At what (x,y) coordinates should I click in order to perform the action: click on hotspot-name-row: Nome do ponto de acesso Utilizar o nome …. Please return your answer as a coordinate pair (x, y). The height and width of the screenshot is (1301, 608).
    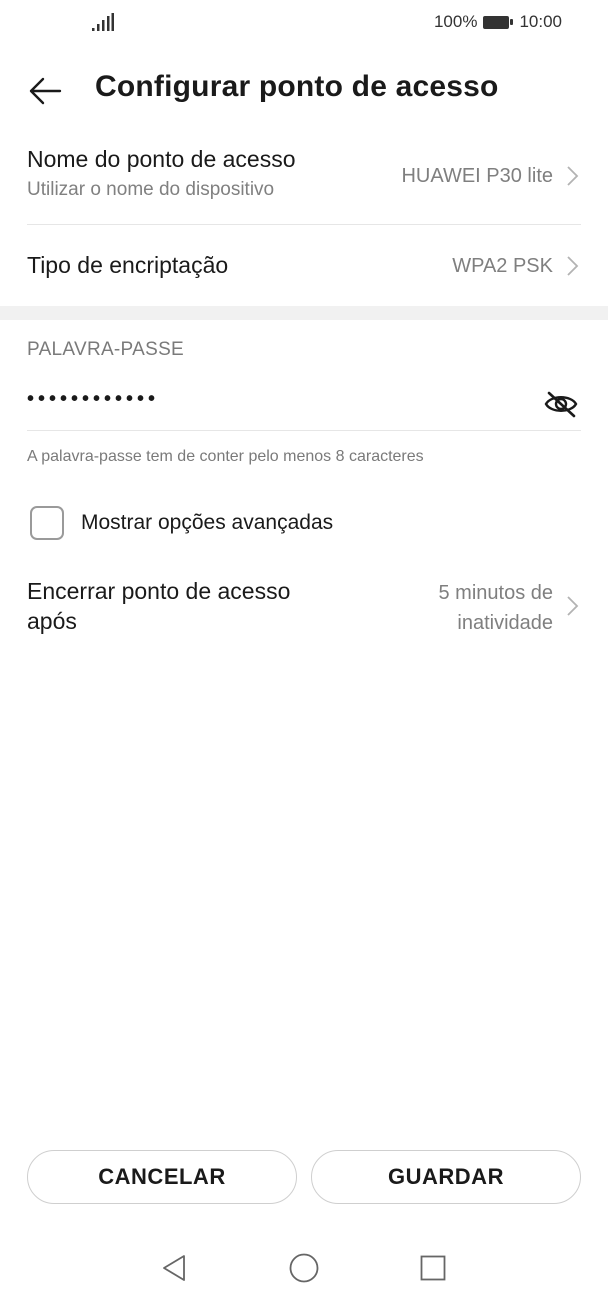
    Looking at the image, I should click on (304, 182).